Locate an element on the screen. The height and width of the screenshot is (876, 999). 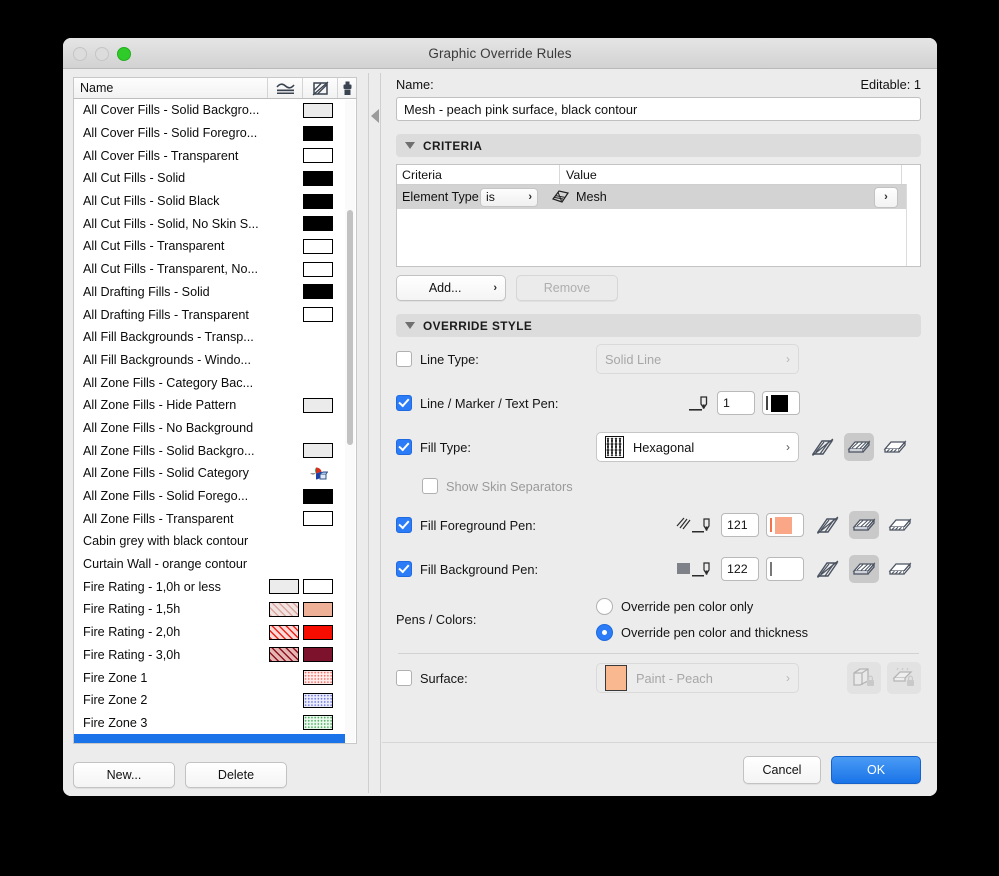
criteria-row-name: Element Type is located at coordinates (440, 197).